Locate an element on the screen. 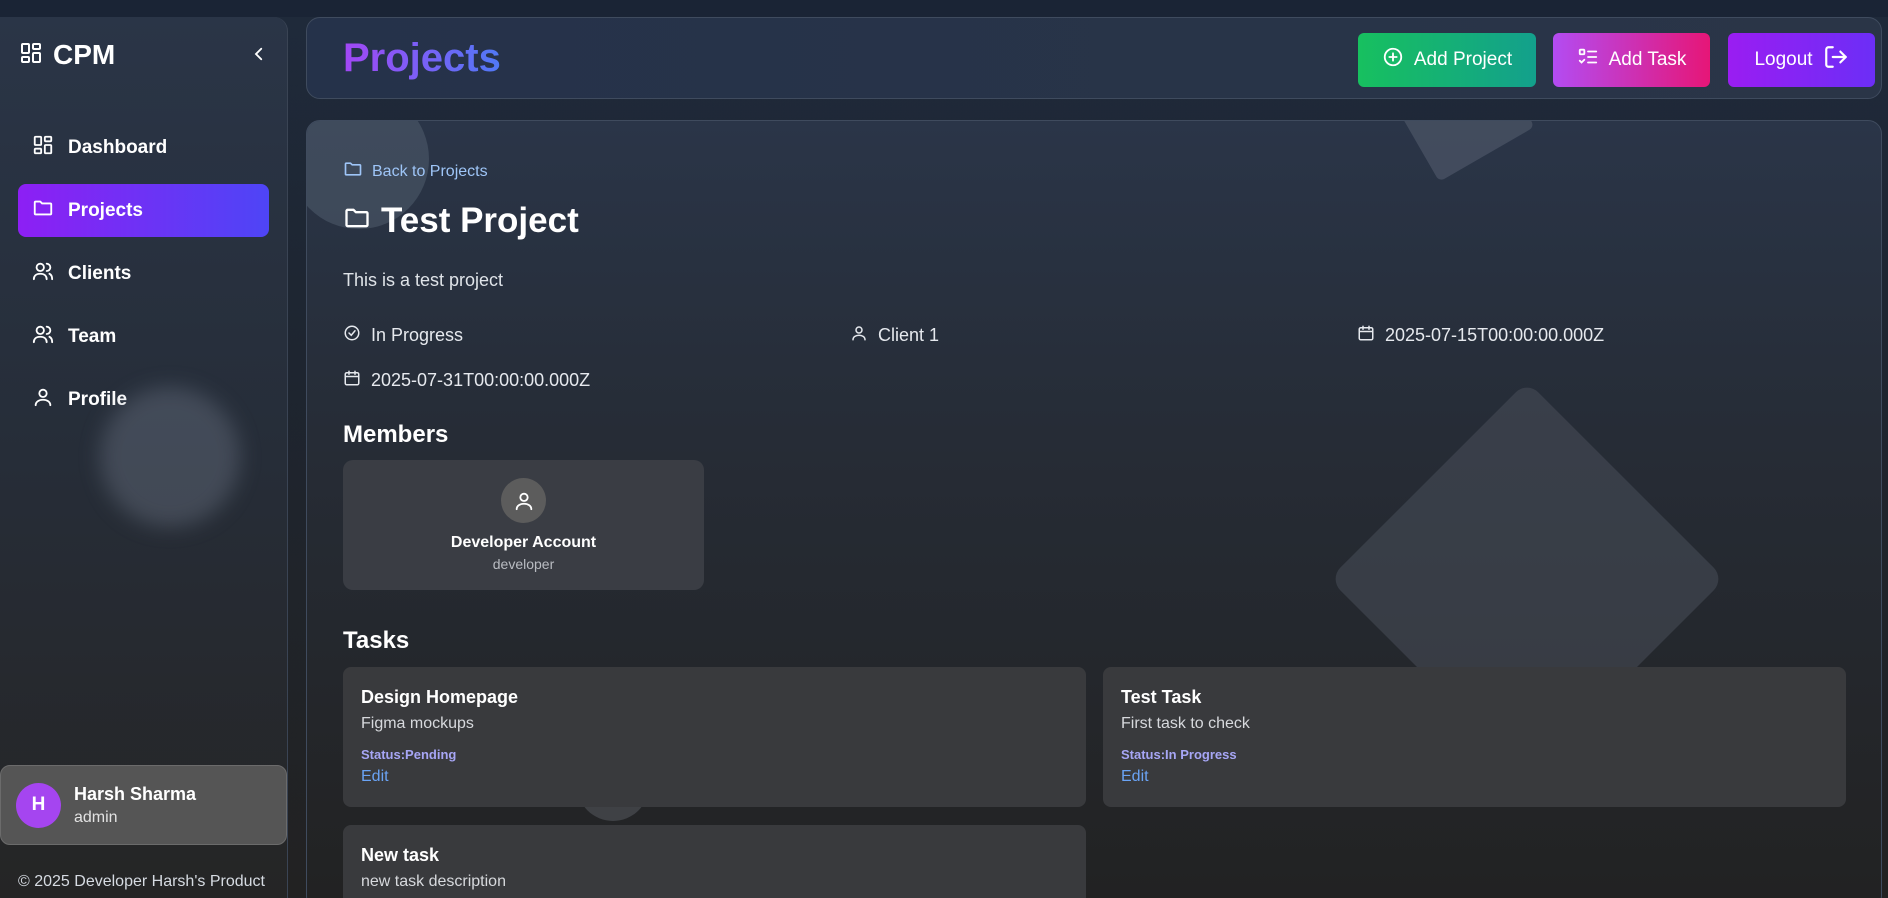 This screenshot has width=1888, height=898. task-status: Status:Pending is located at coordinates (409, 754).